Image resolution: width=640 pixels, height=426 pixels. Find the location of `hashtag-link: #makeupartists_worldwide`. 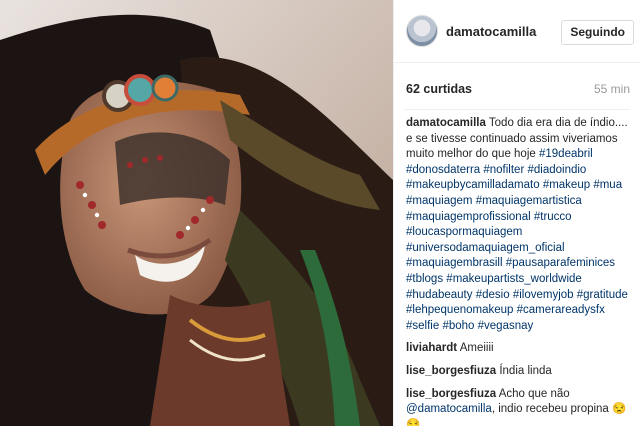

hashtag-link: #makeupartists_worldwide is located at coordinates (514, 279).